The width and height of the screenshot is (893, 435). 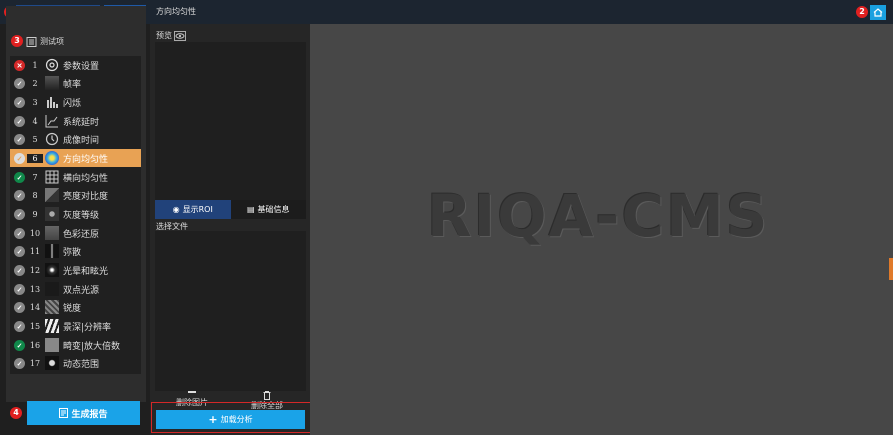 I want to click on test-item-sharpness: ✓ 14 锐度, so click(x=75, y=307).